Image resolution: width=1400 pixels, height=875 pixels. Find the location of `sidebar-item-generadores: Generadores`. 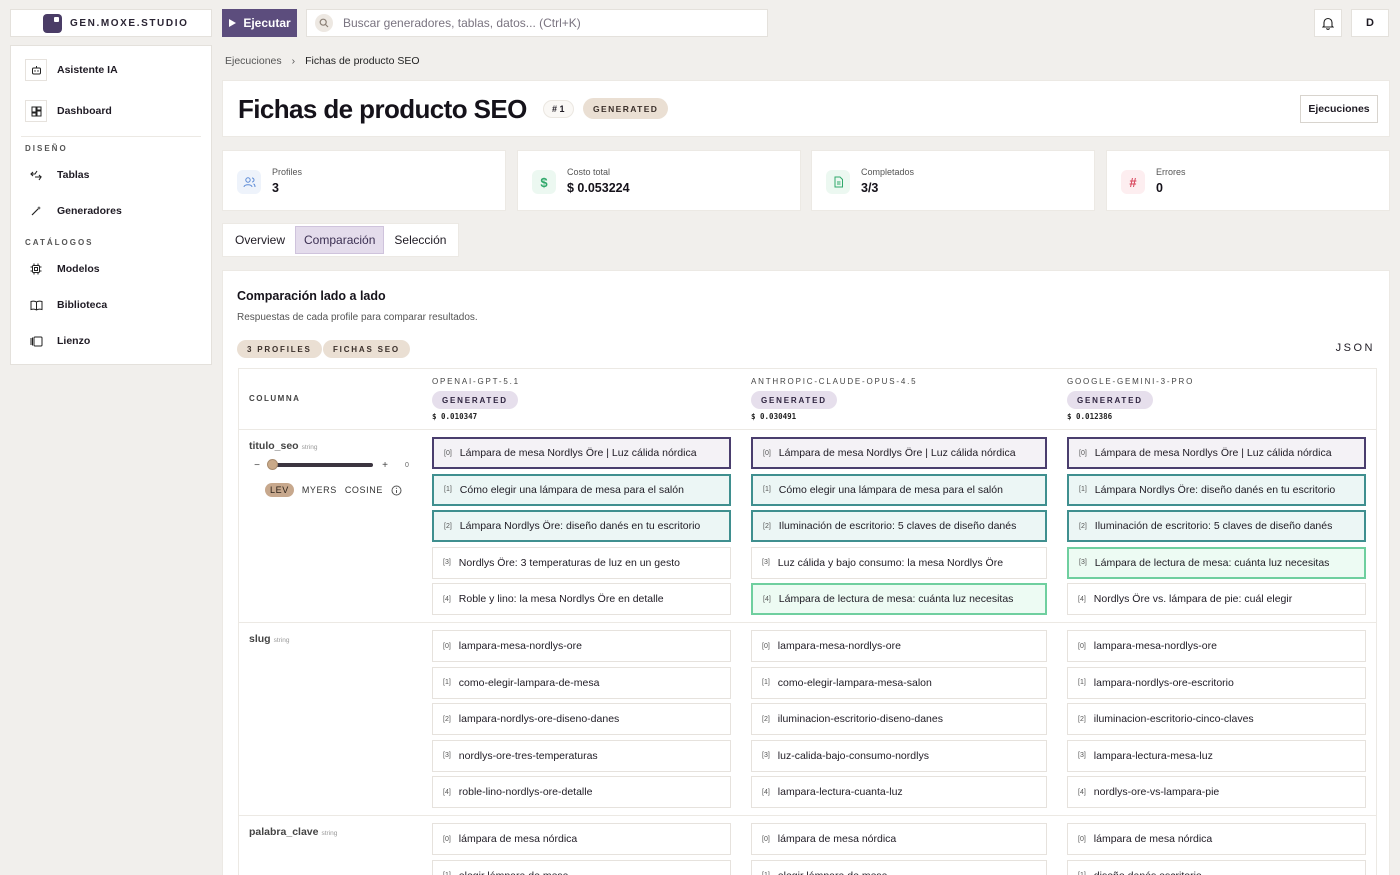

sidebar-item-generadores: Generadores is located at coordinates (73, 211).